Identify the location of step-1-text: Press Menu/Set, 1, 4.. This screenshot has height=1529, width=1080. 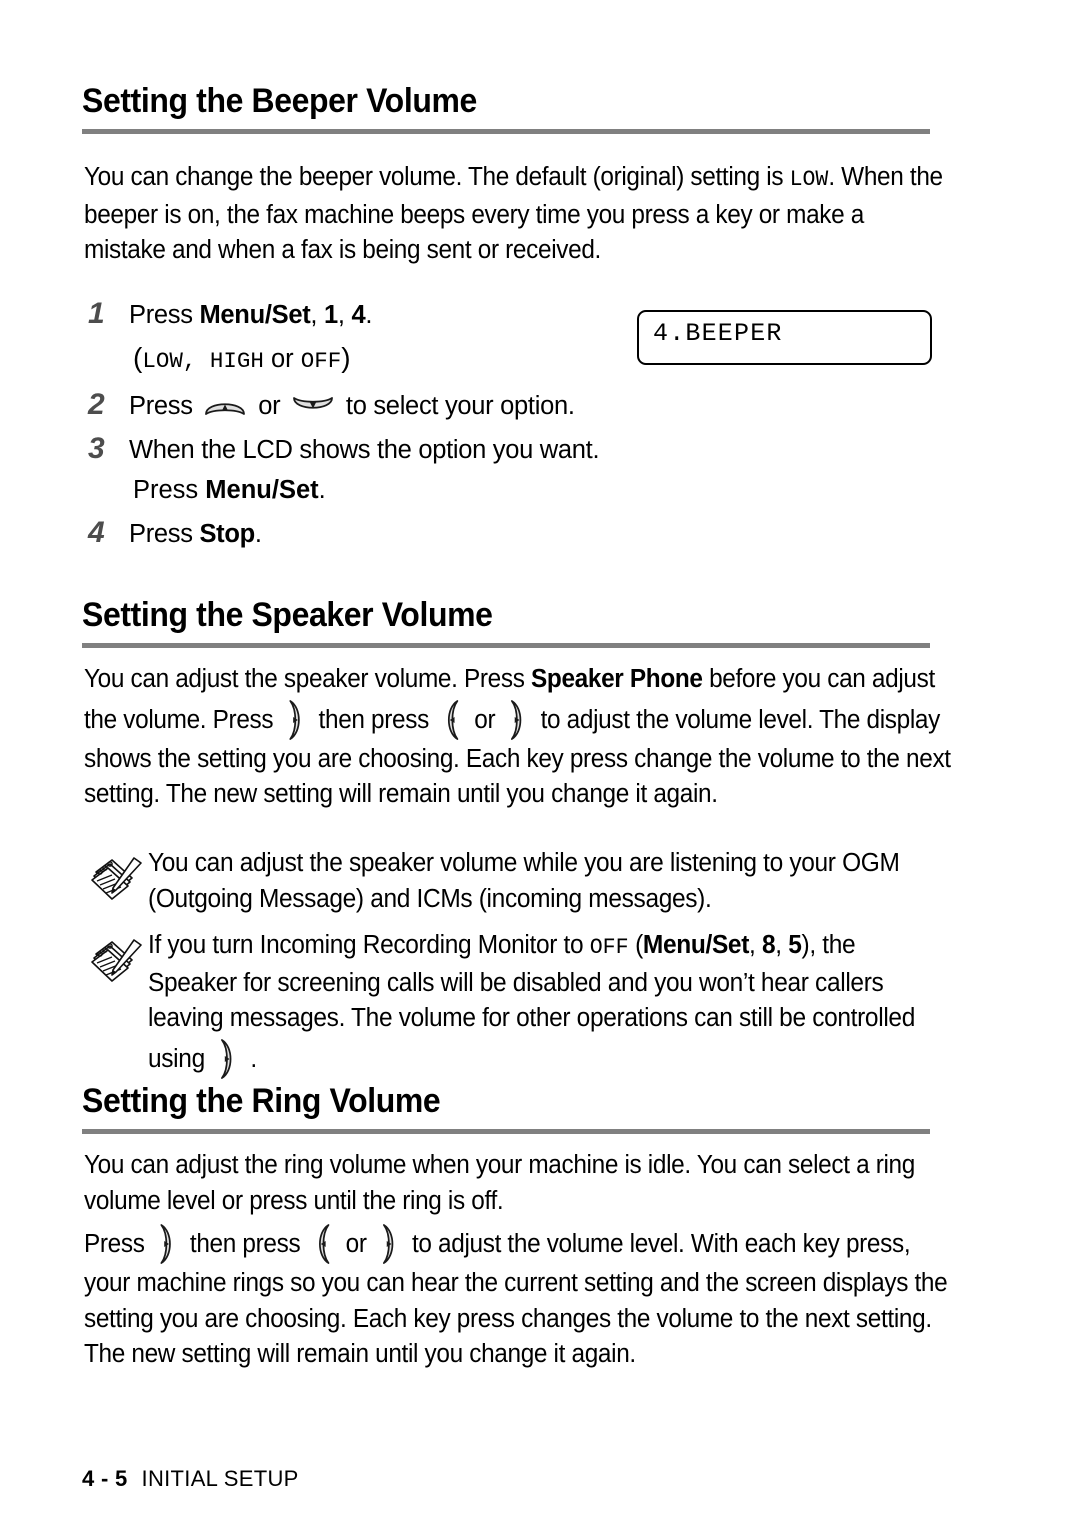
(250, 315).